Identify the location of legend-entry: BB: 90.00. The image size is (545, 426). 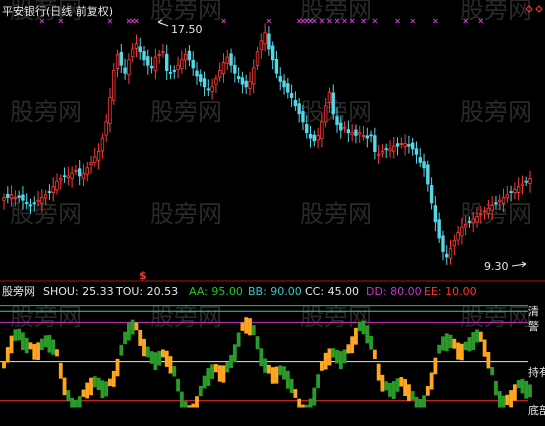
(275, 291).